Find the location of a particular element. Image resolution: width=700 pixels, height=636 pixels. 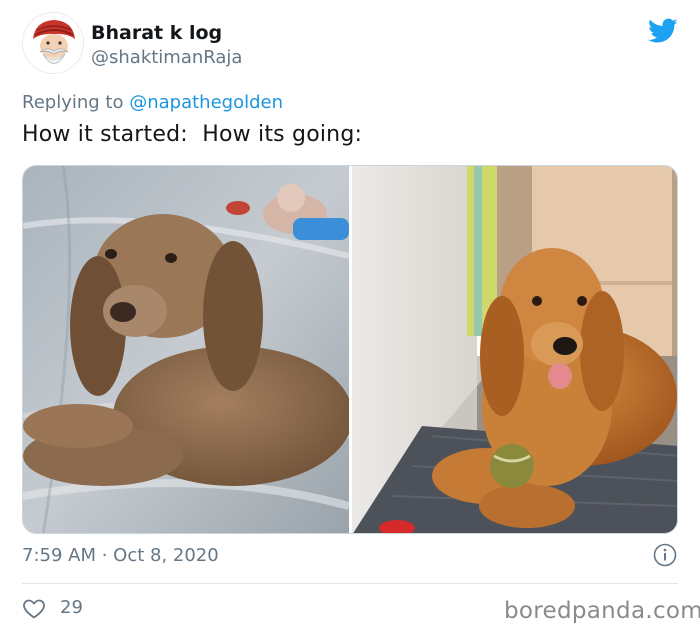

reply-mention-link: @napathegolden is located at coordinates (206, 102).